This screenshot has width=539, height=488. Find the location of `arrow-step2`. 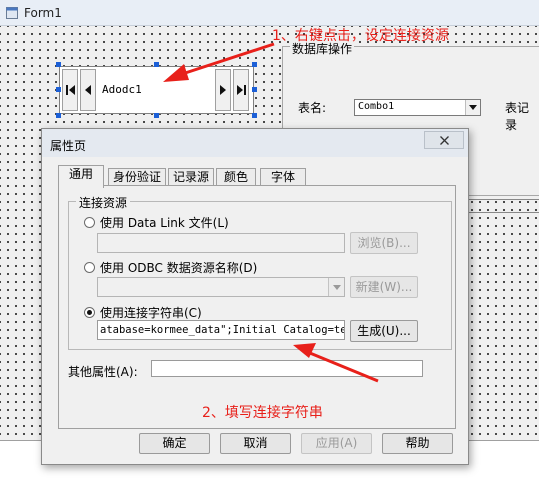

arrow-step2 is located at coordinates (341, 366).